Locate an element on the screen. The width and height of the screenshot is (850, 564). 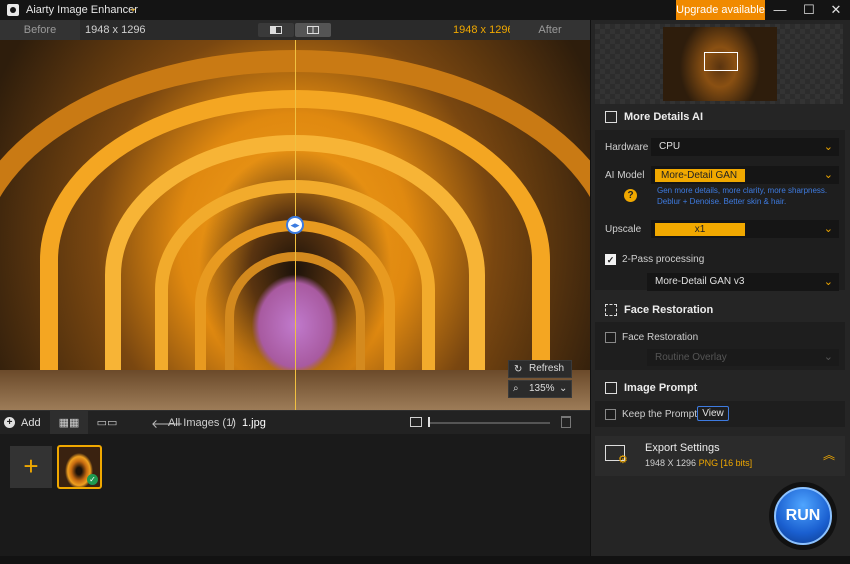
export-depth: [16 bits] is located at coordinates (736, 463).